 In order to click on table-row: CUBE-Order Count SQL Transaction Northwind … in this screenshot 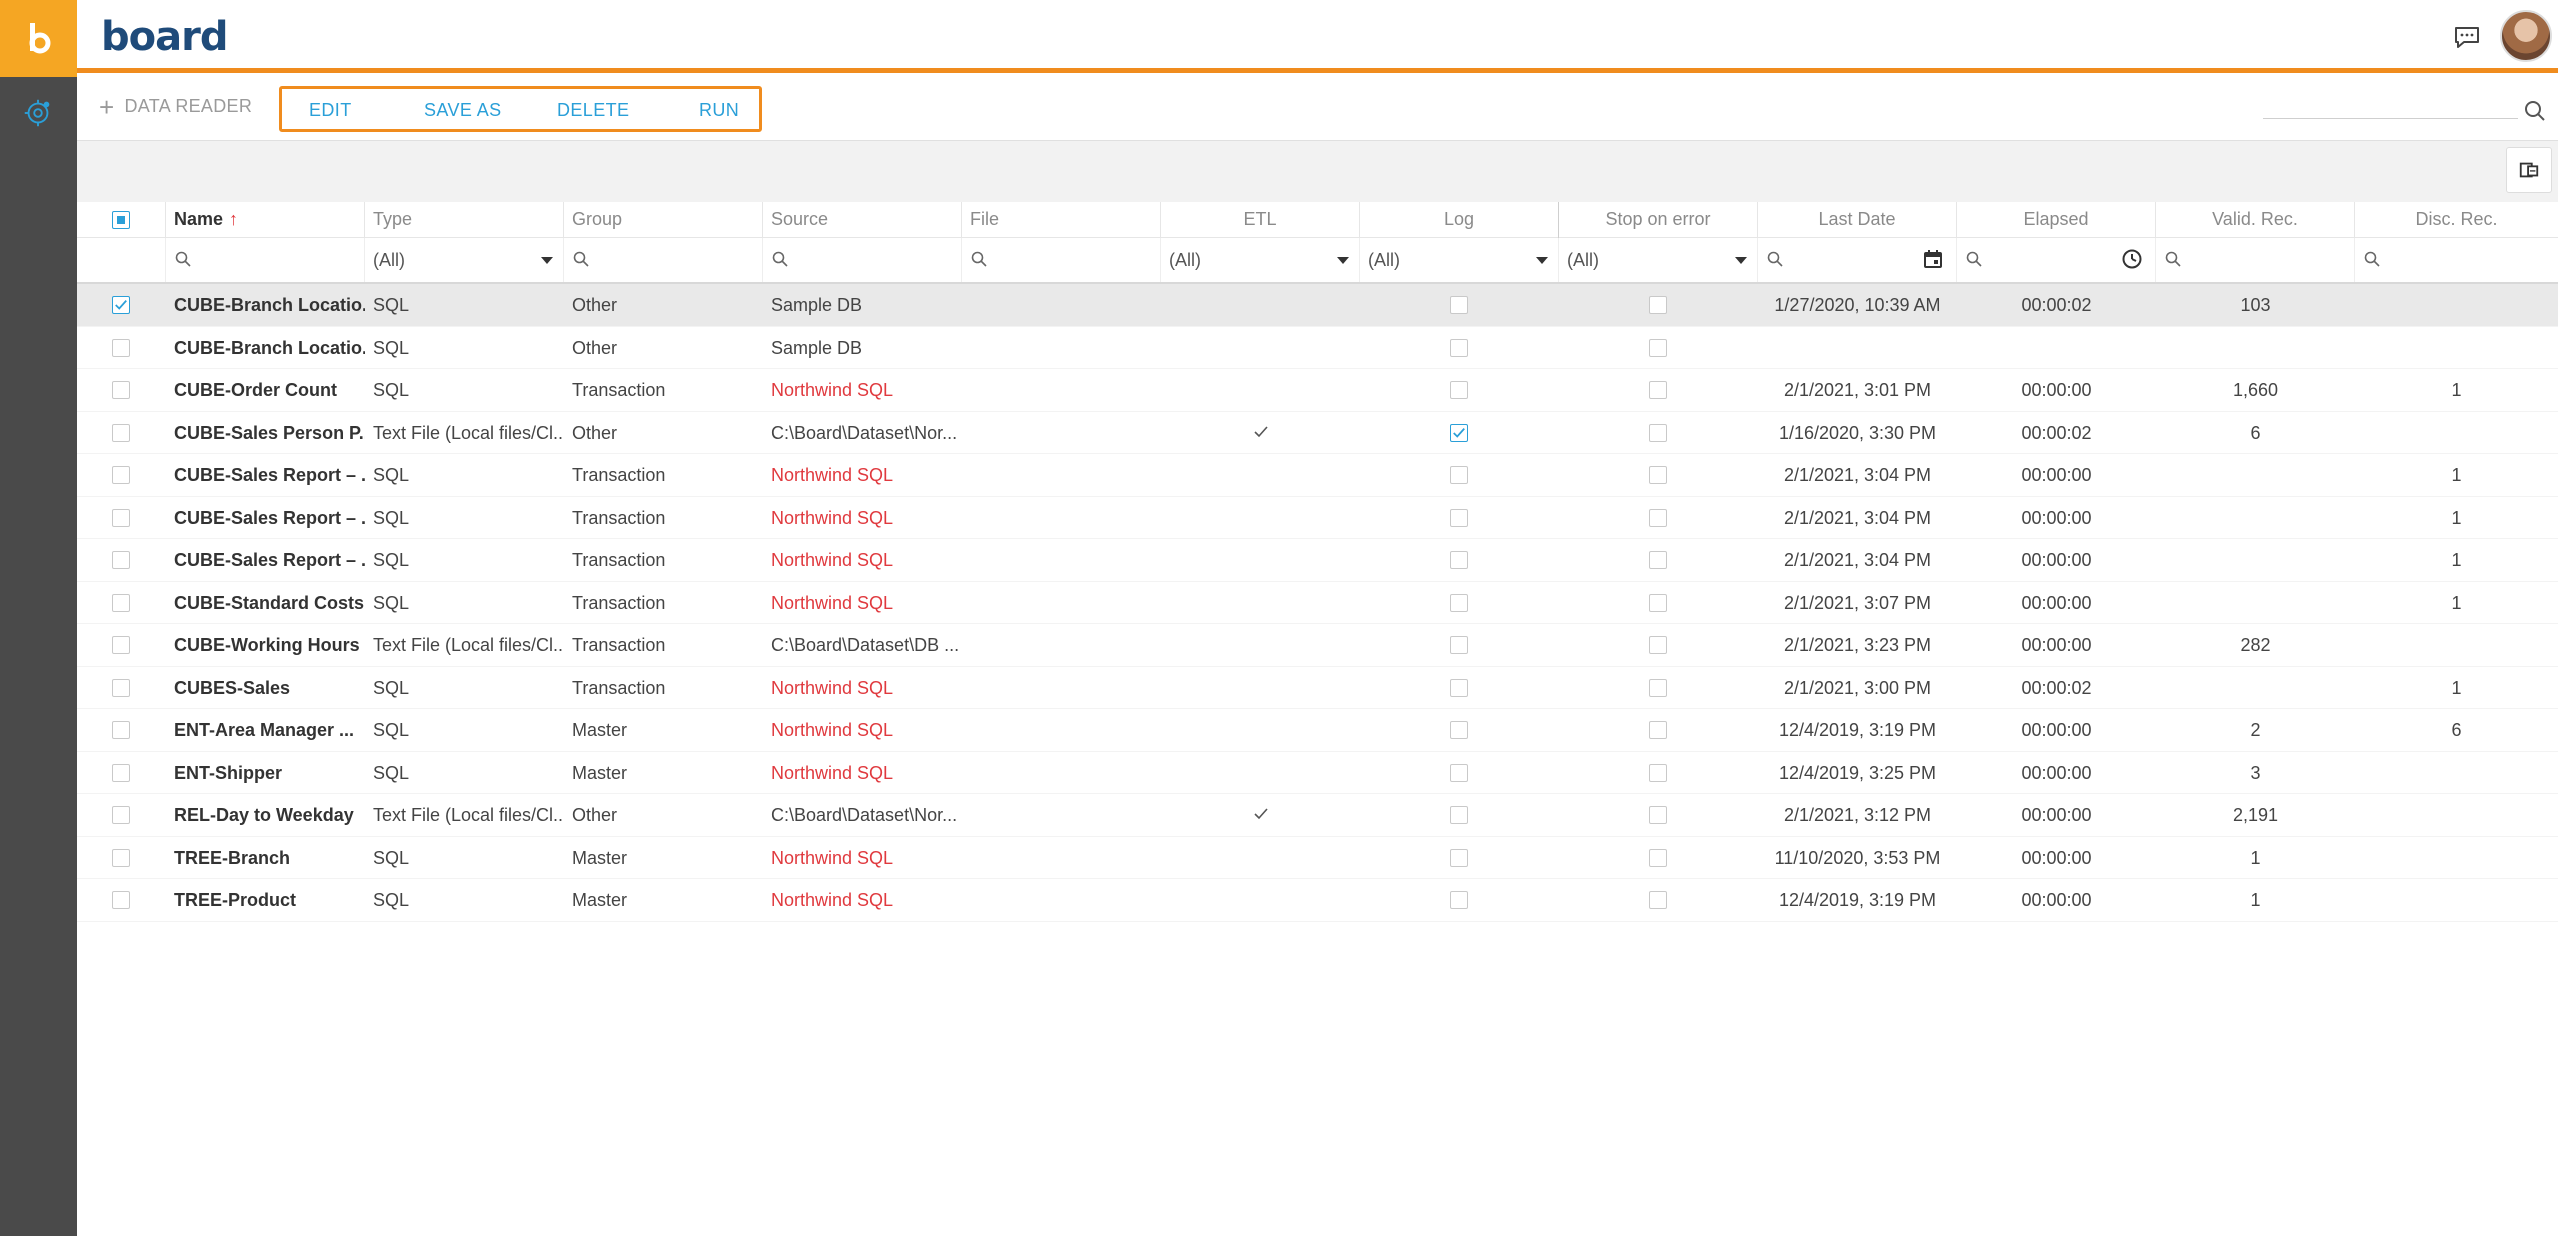, I will do `click(1317, 390)`.